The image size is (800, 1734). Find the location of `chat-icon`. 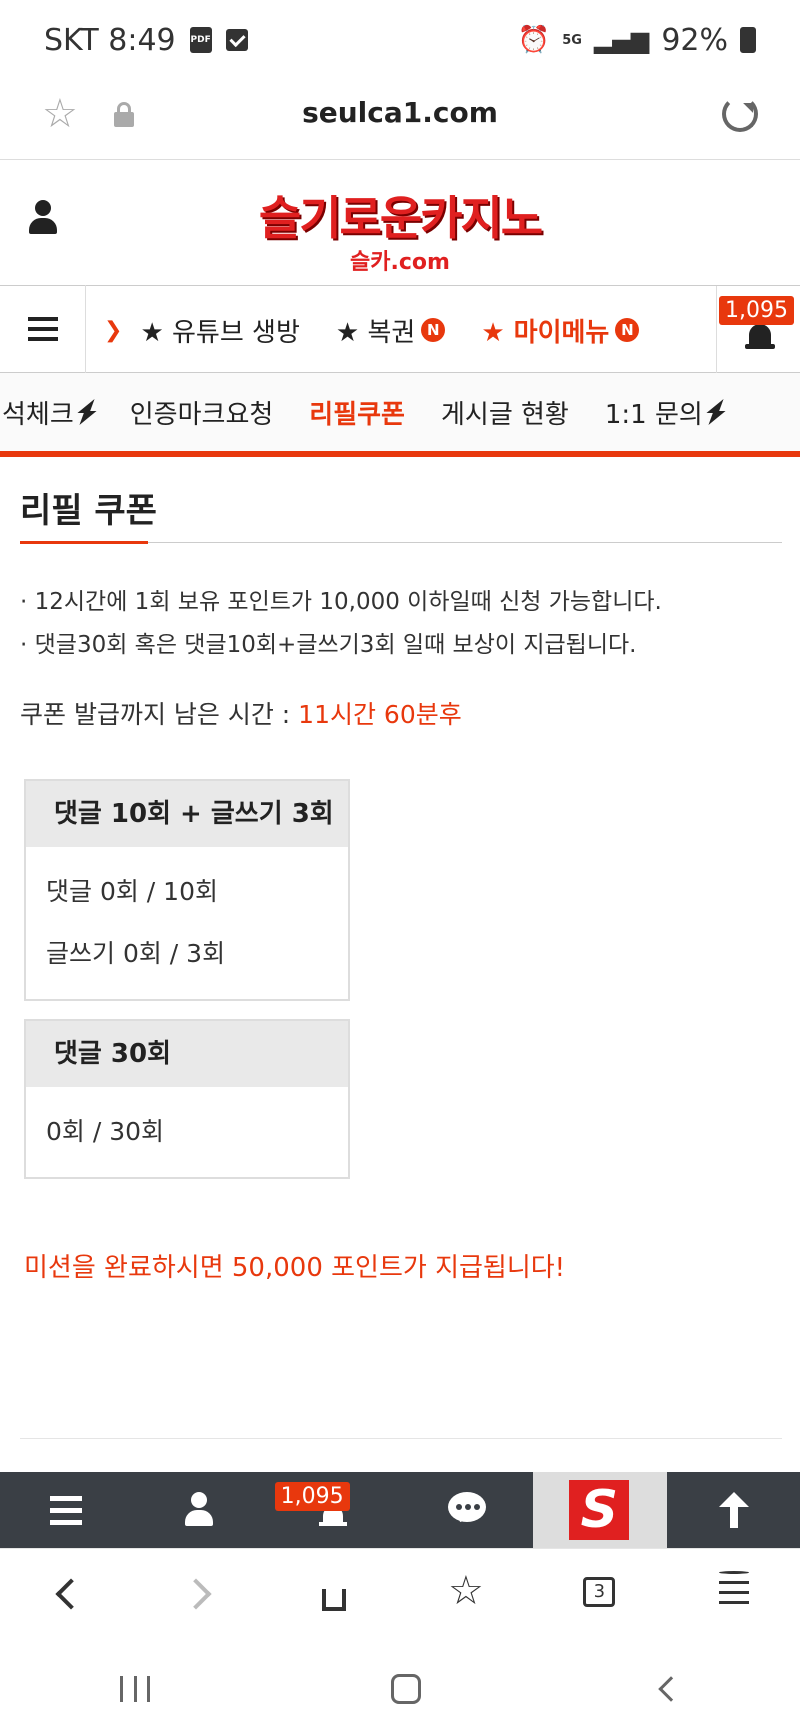

chat-icon is located at coordinates (466, 1510).